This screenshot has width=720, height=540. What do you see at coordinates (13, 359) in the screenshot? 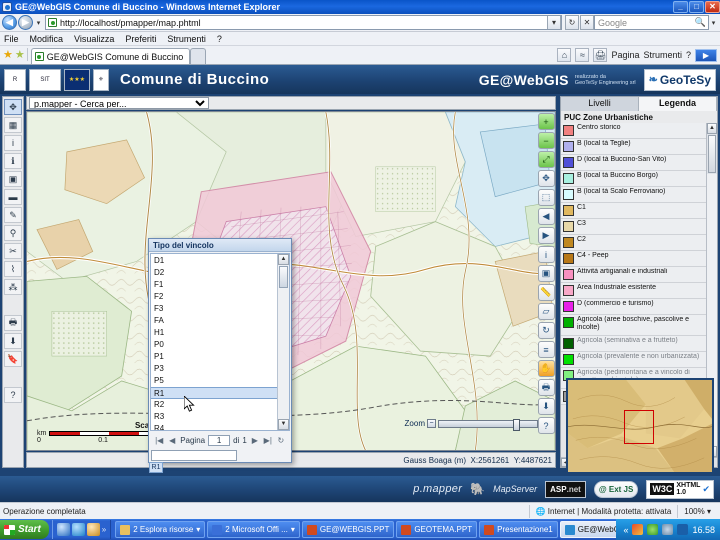
I see `bookmark-tool-icon: 🔖` at bounding box center [13, 359].